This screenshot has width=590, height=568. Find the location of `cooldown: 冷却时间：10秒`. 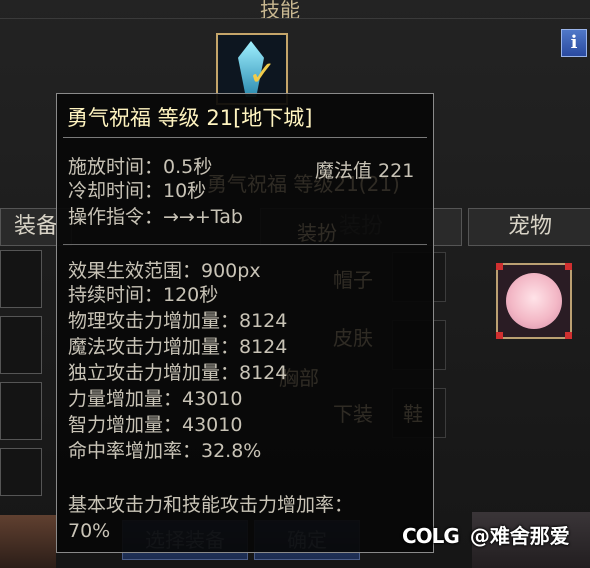

cooldown: 冷却时间：10秒 is located at coordinates (137, 191).